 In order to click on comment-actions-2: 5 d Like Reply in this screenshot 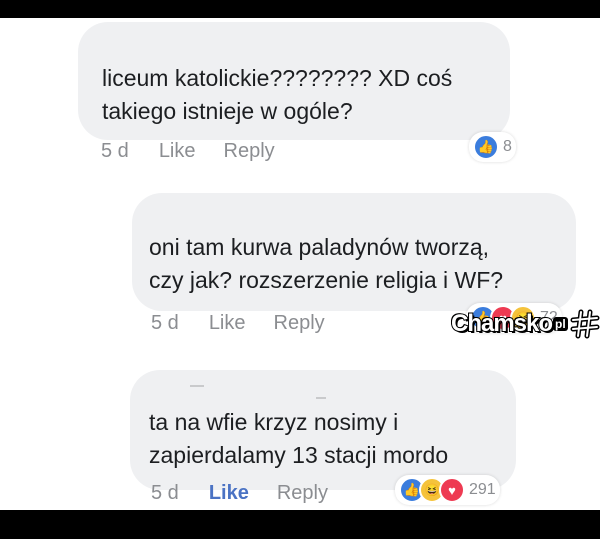, I will do `click(238, 323)`.